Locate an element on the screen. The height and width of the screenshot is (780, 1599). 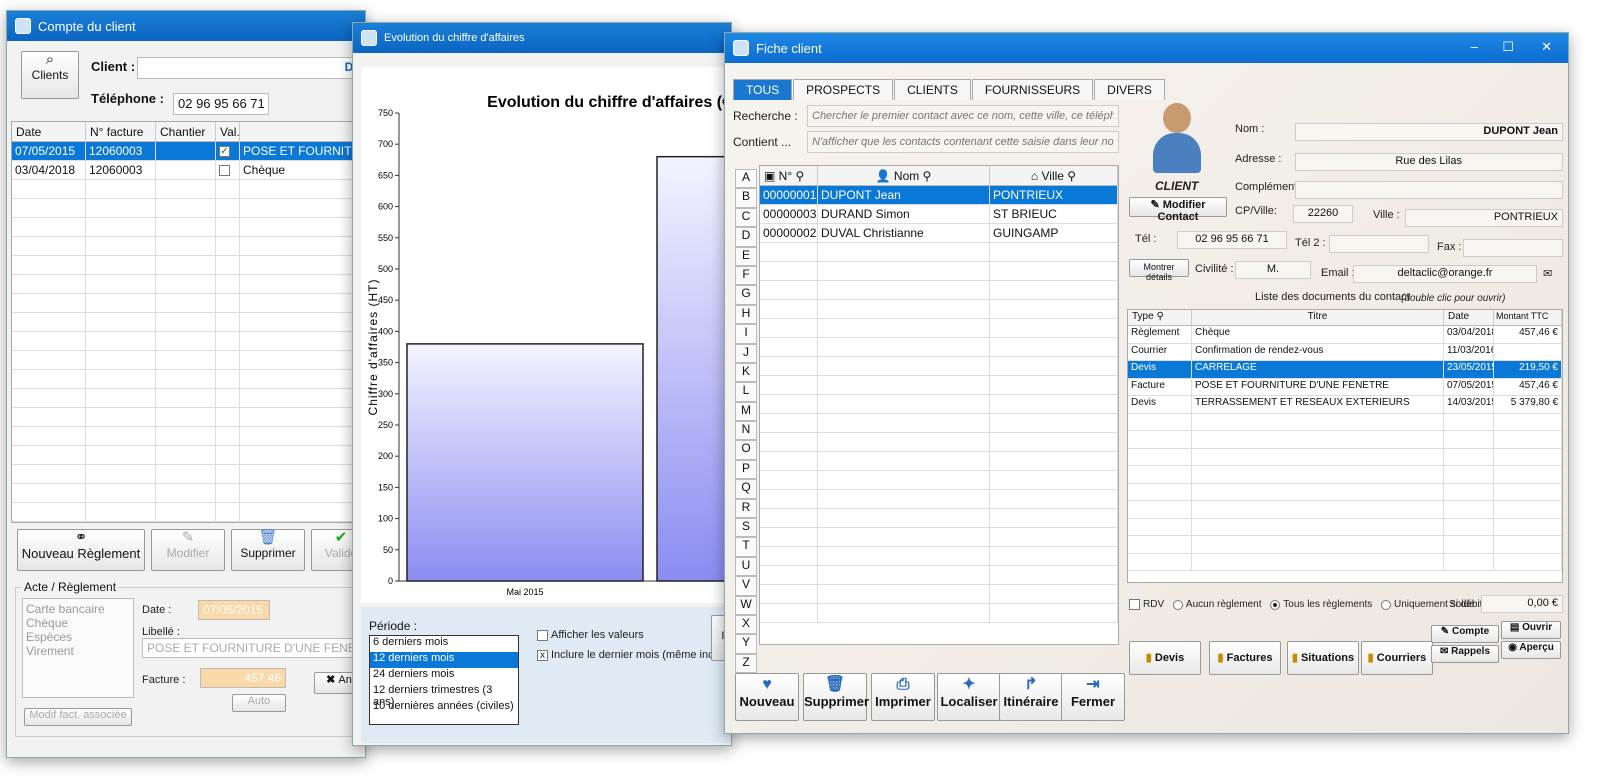
debiteur-radio is located at coordinates (1386, 604).